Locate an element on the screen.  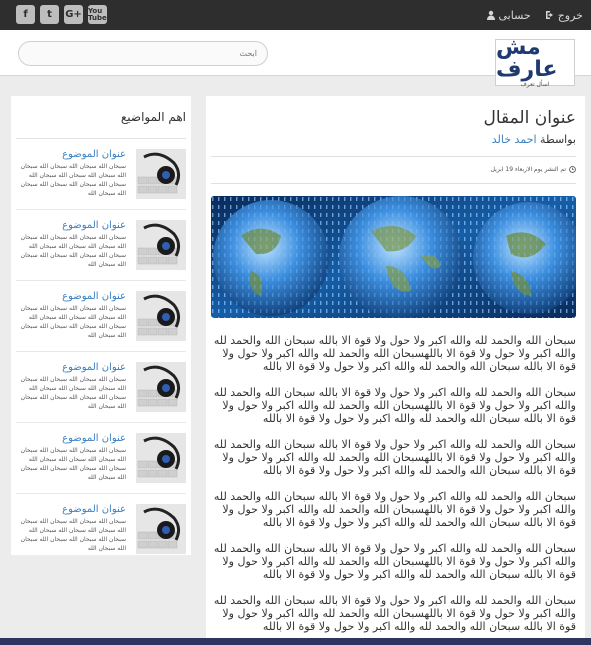
article-byline: بواسطة احمد خالد is located at coordinates (393, 139).